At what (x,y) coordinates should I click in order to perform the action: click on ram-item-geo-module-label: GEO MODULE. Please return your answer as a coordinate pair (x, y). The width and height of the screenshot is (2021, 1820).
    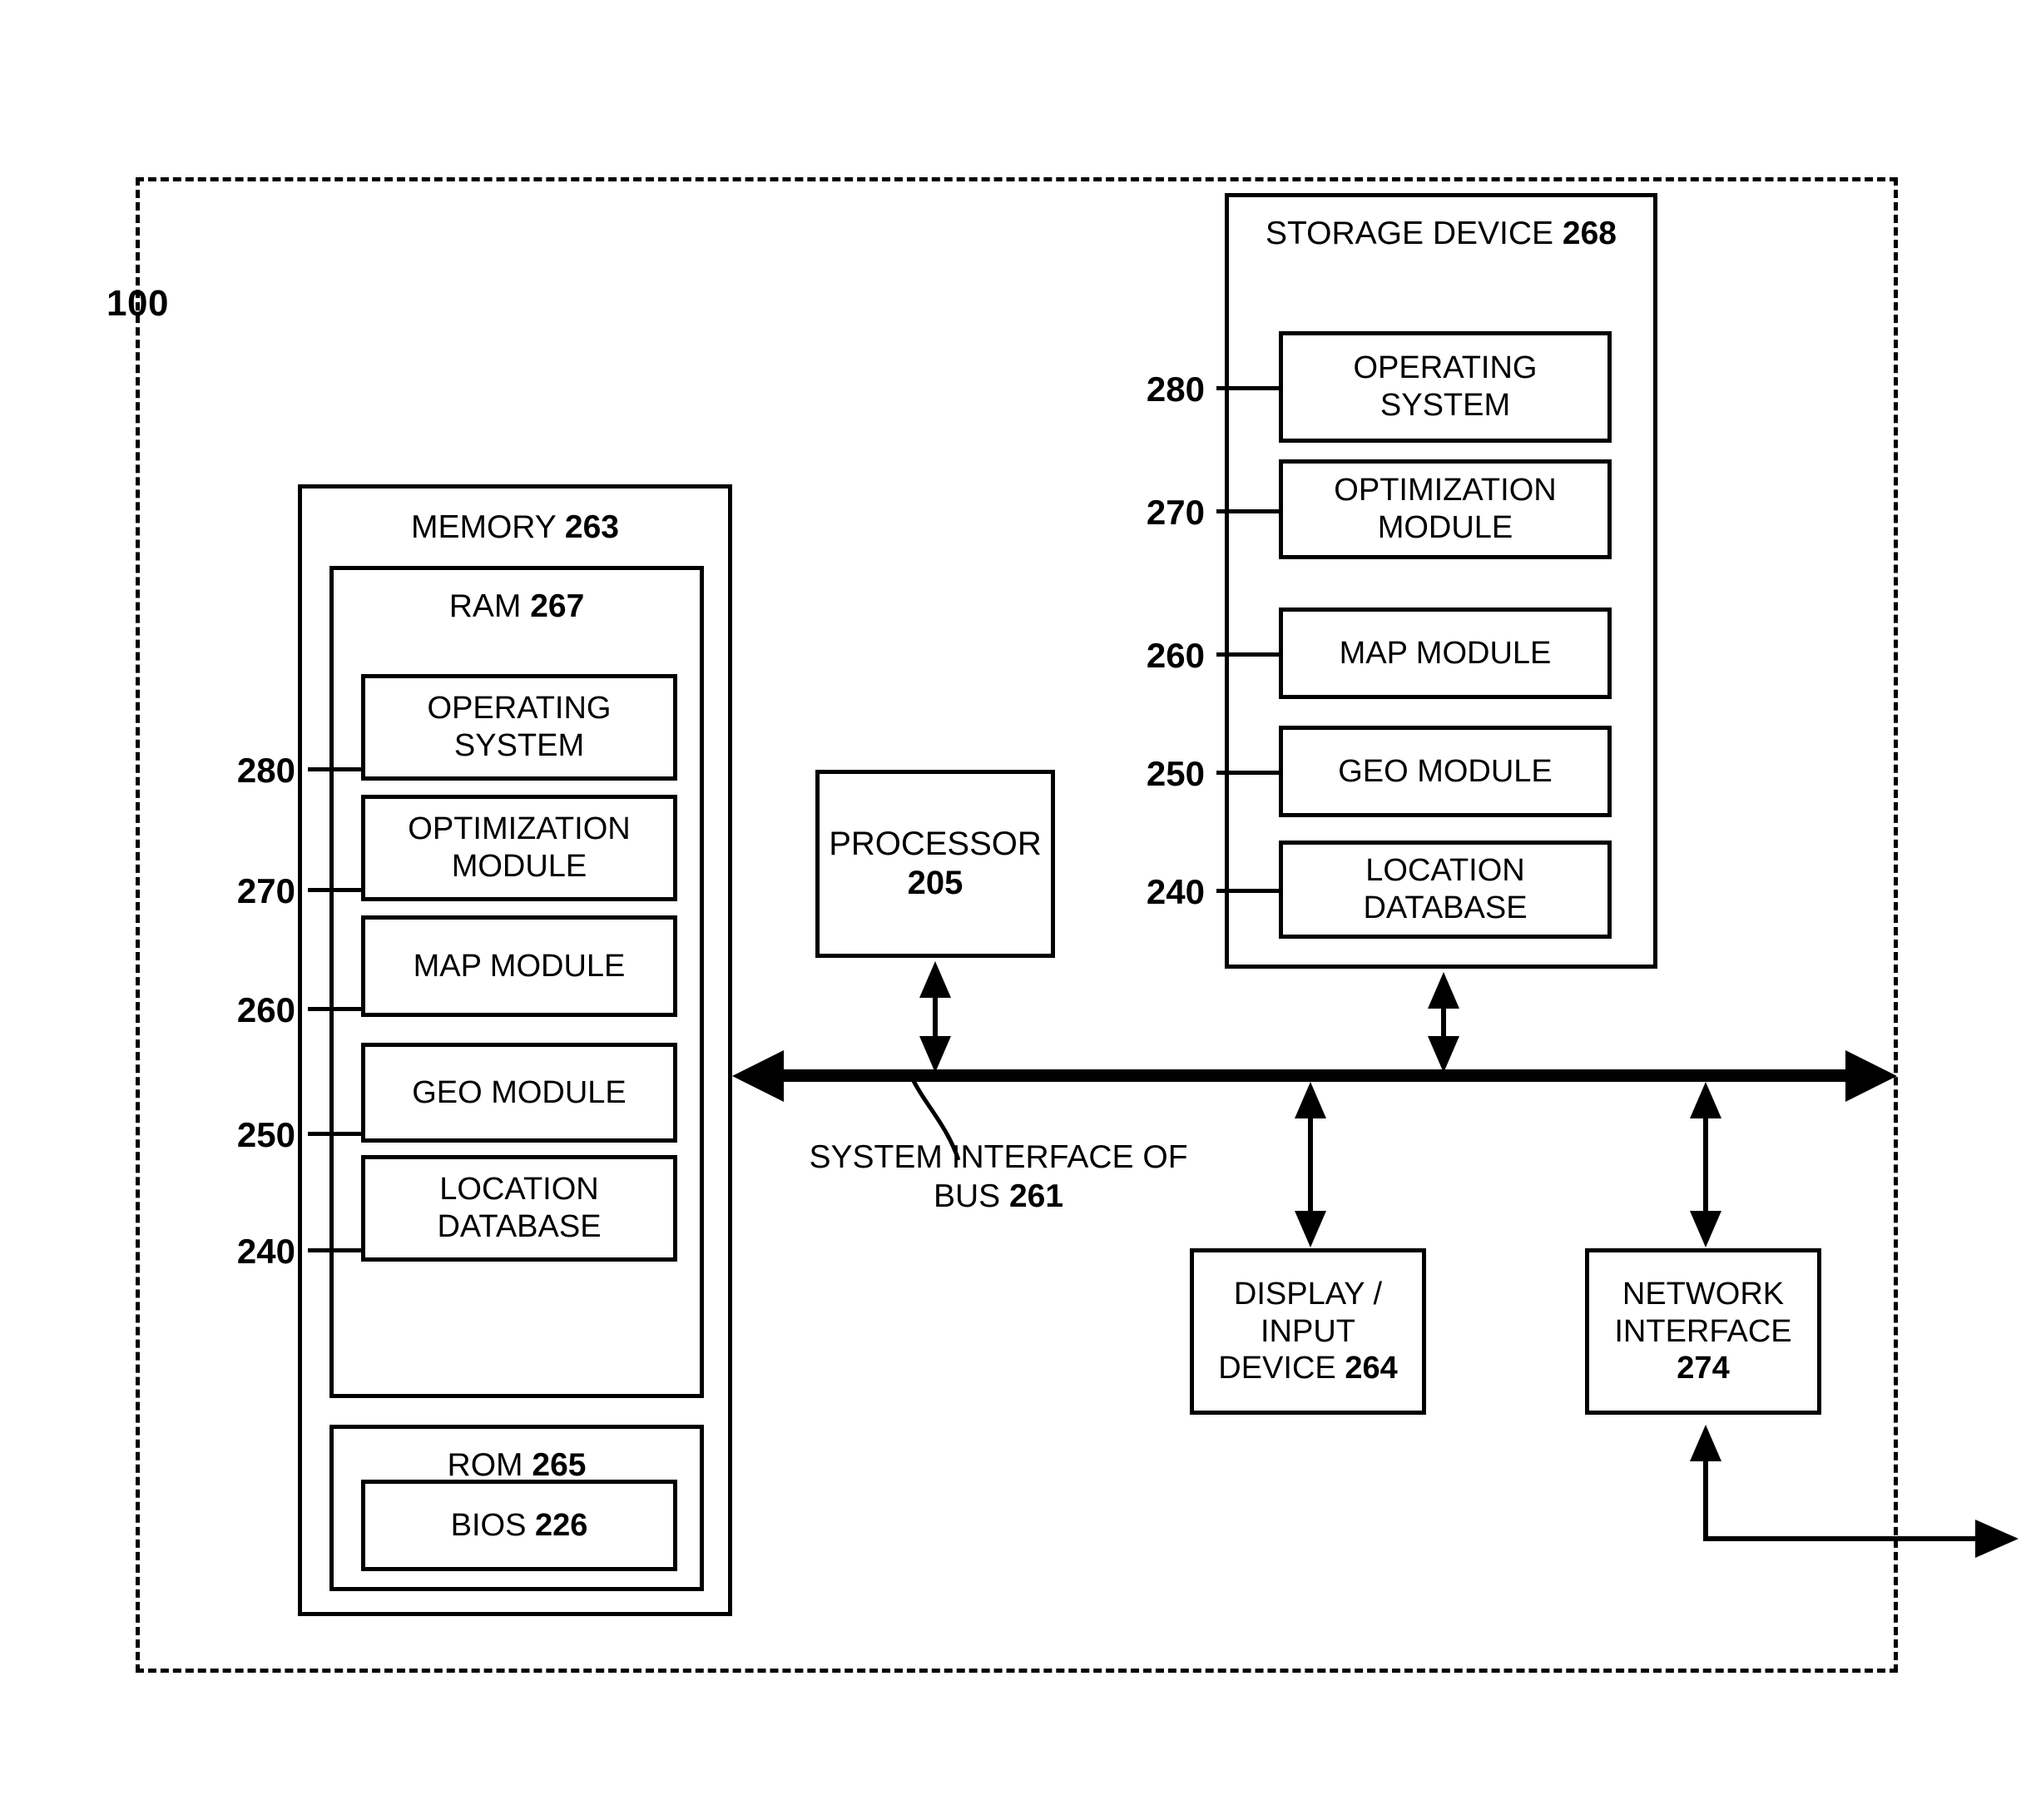
    Looking at the image, I should click on (519, 1092).